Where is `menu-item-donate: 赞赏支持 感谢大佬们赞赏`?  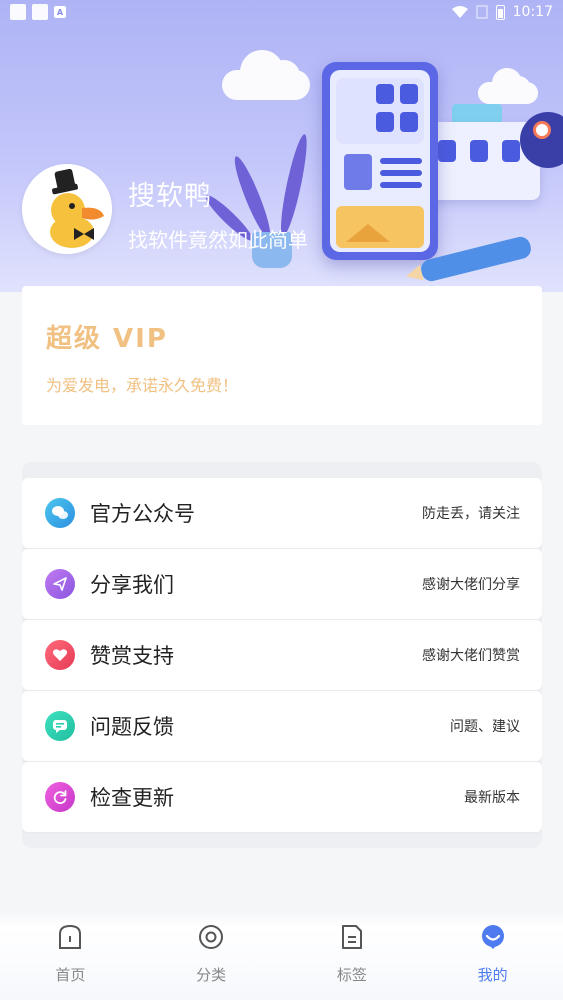
menu-item-donate: 赞赏支持 感谢大佬们赞赏 is located at coordinates (282, 655).